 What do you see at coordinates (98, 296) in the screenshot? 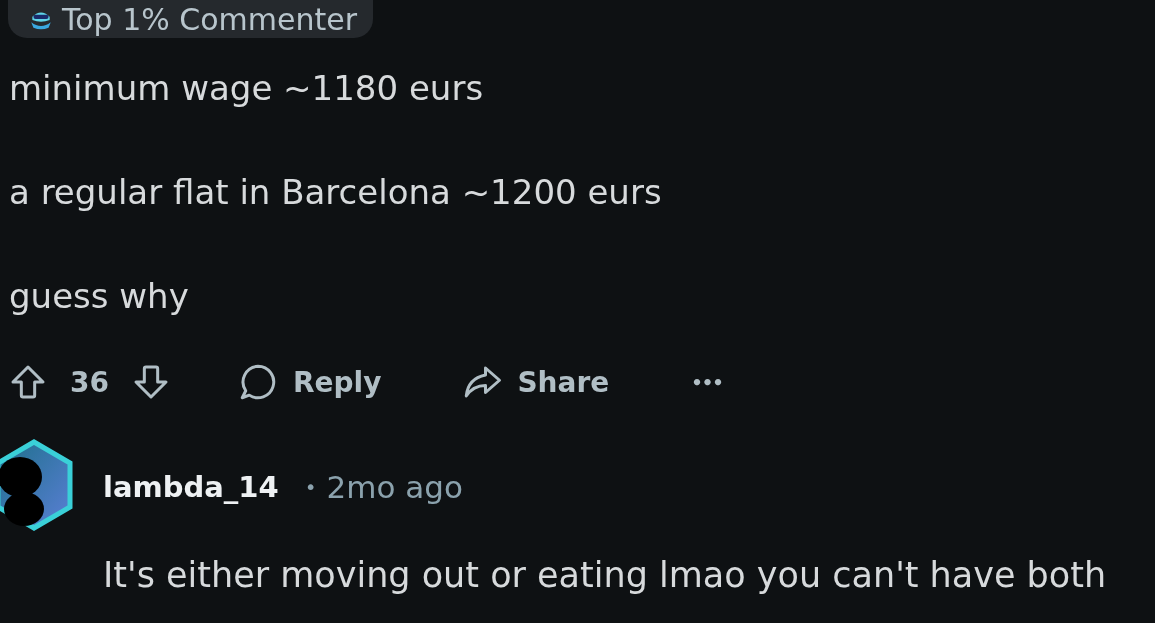
I see `comment-text: guess why` at bounding box center [98, 296].